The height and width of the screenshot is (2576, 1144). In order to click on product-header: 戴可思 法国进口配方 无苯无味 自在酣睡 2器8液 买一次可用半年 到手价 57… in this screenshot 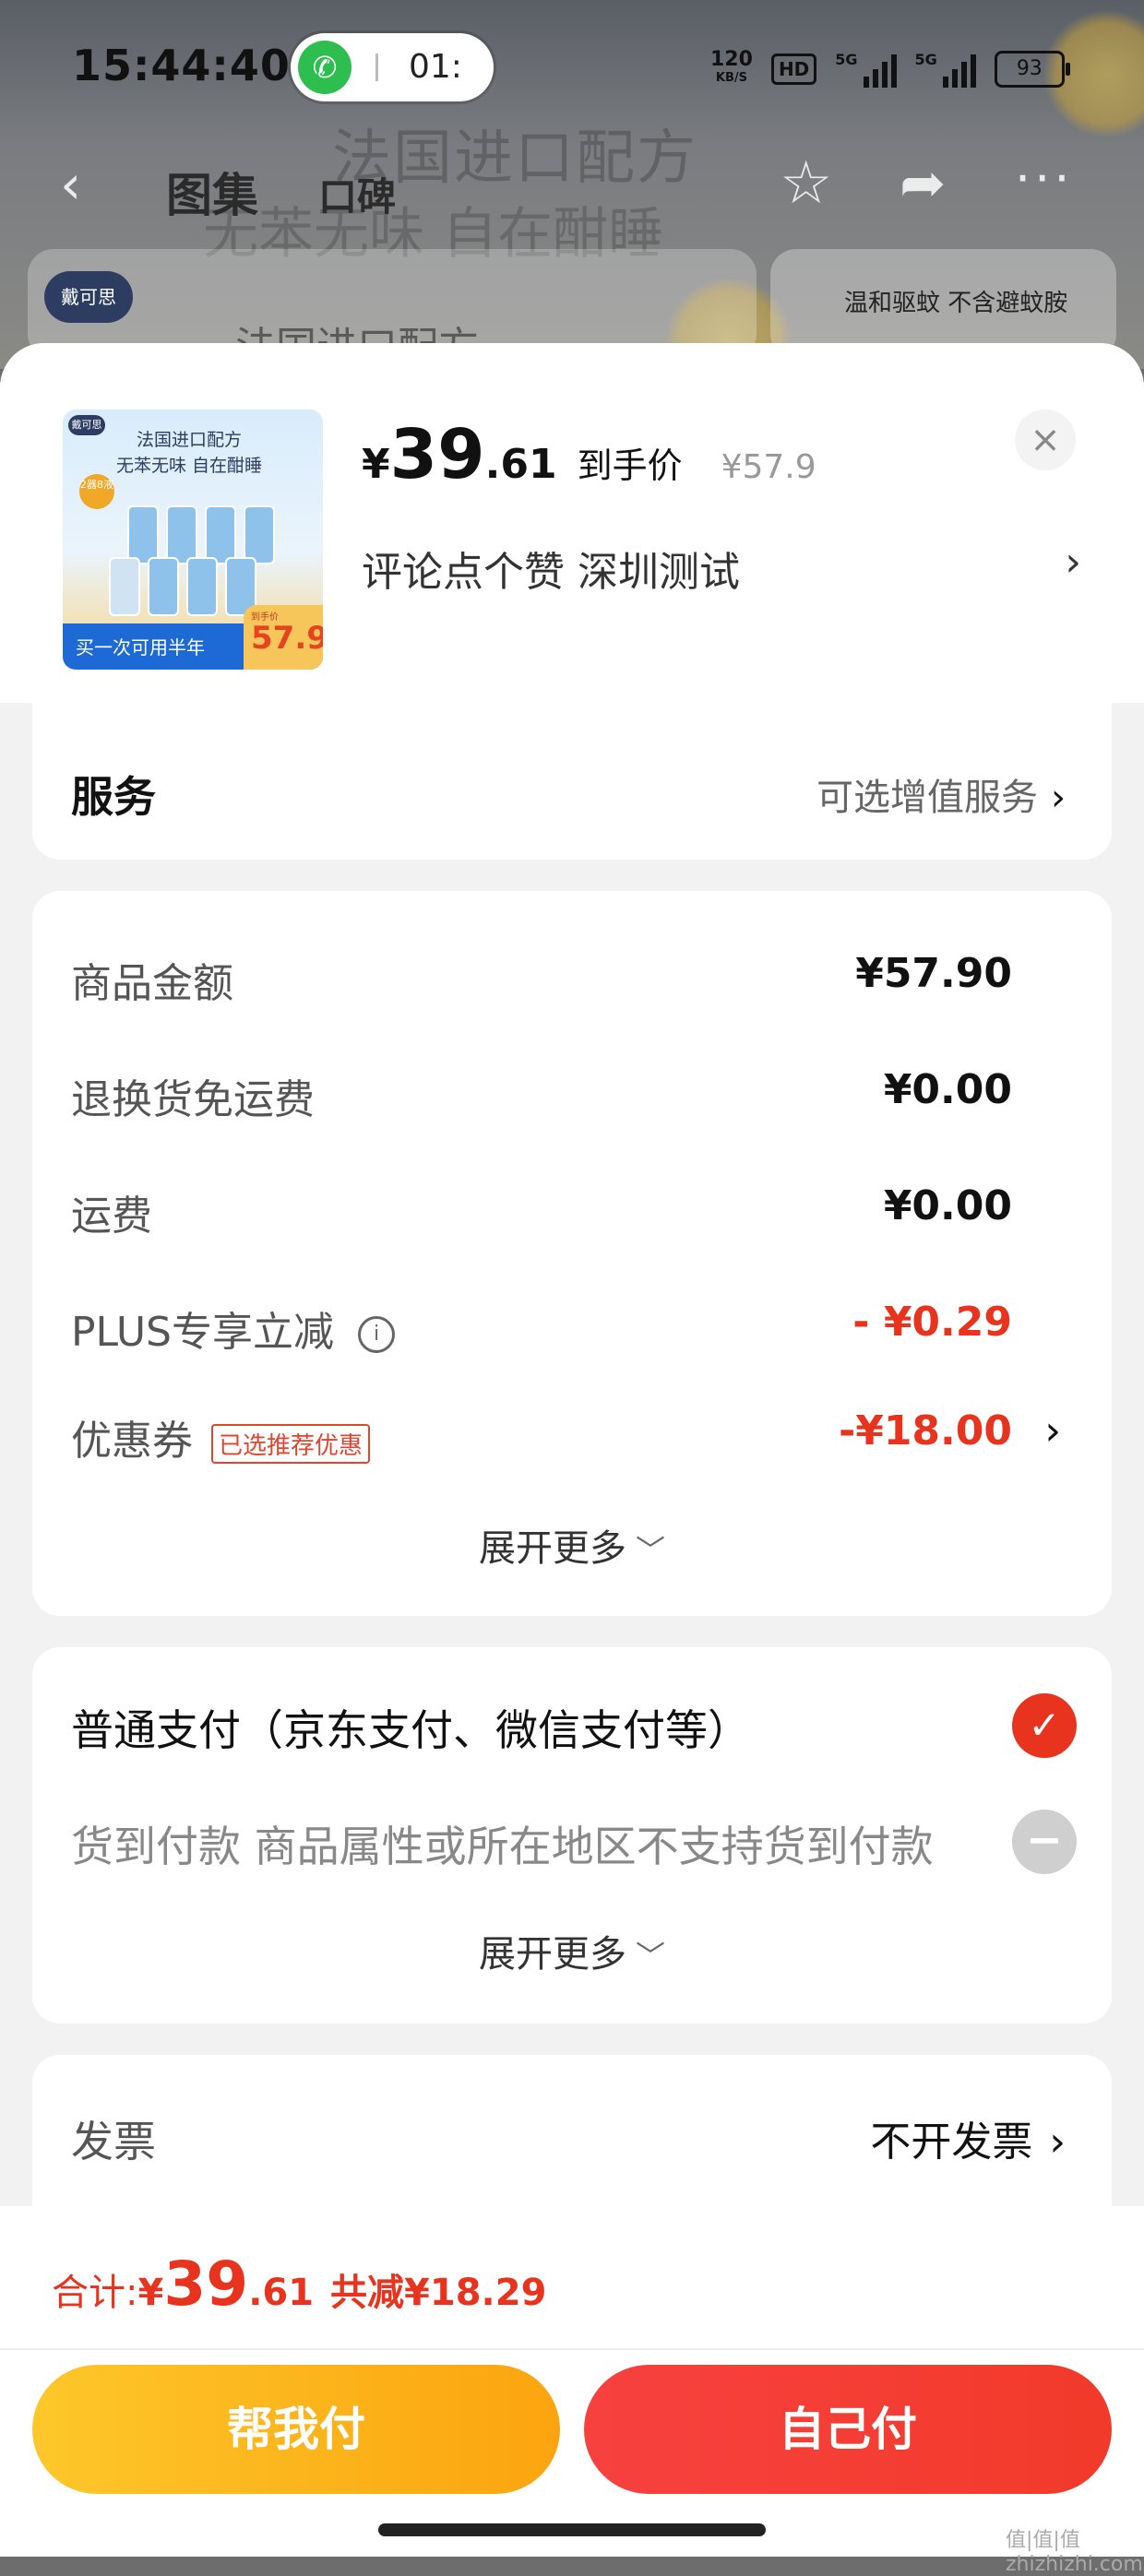, I will do `click(572, 523)`.